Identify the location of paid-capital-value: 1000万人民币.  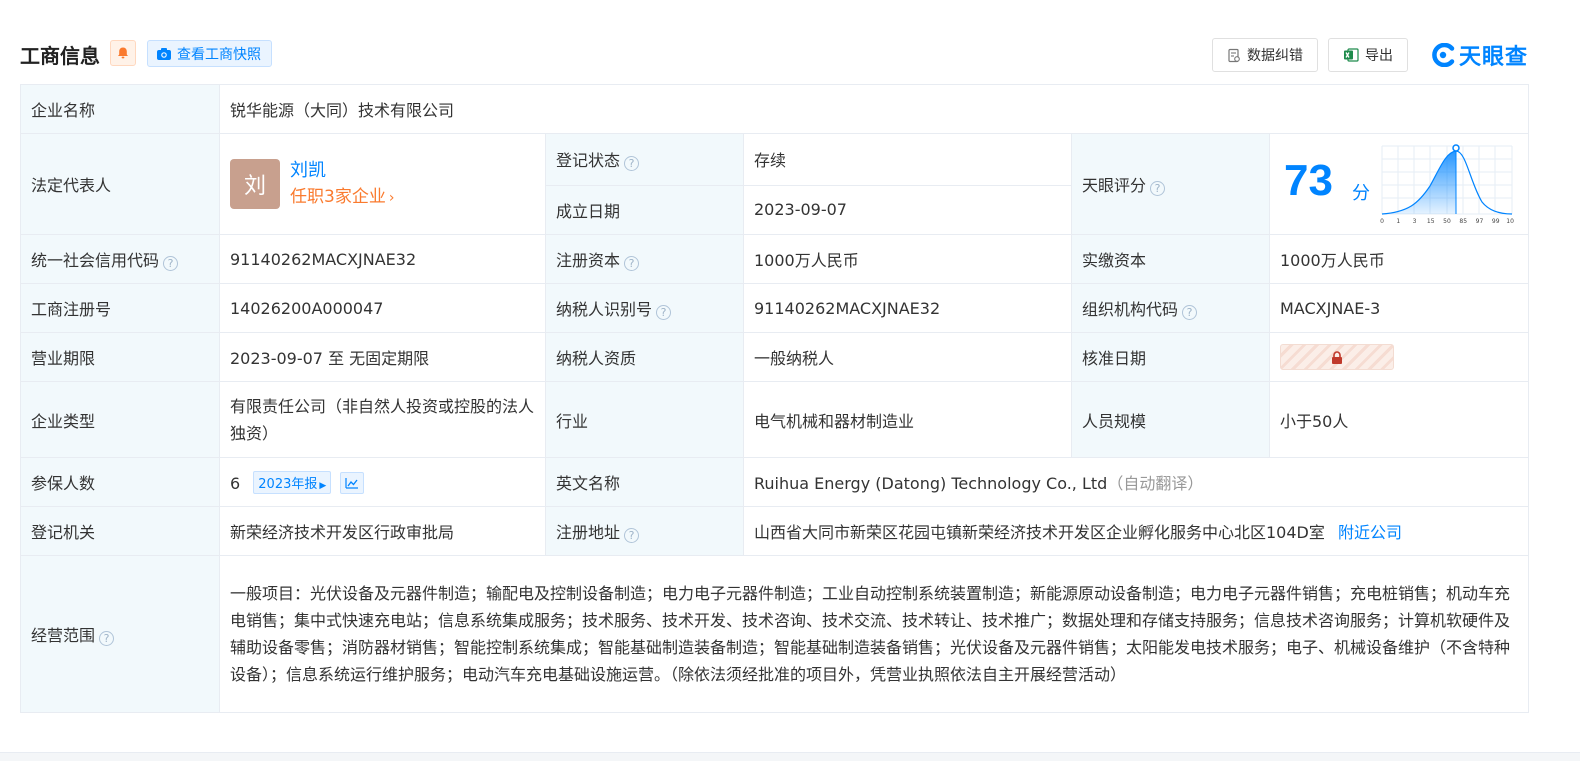
(1399, 259).